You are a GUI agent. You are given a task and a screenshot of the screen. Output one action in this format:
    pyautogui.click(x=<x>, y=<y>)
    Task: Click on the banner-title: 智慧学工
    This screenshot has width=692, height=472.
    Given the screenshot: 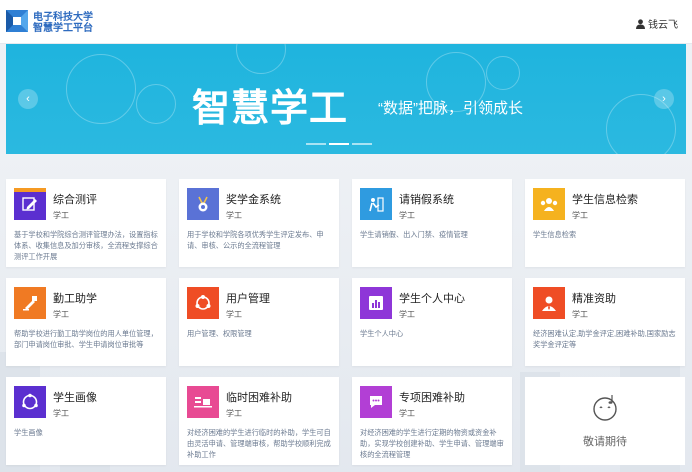 What is the action you would take?
    pyautogui.click(x=270, y=109)
    